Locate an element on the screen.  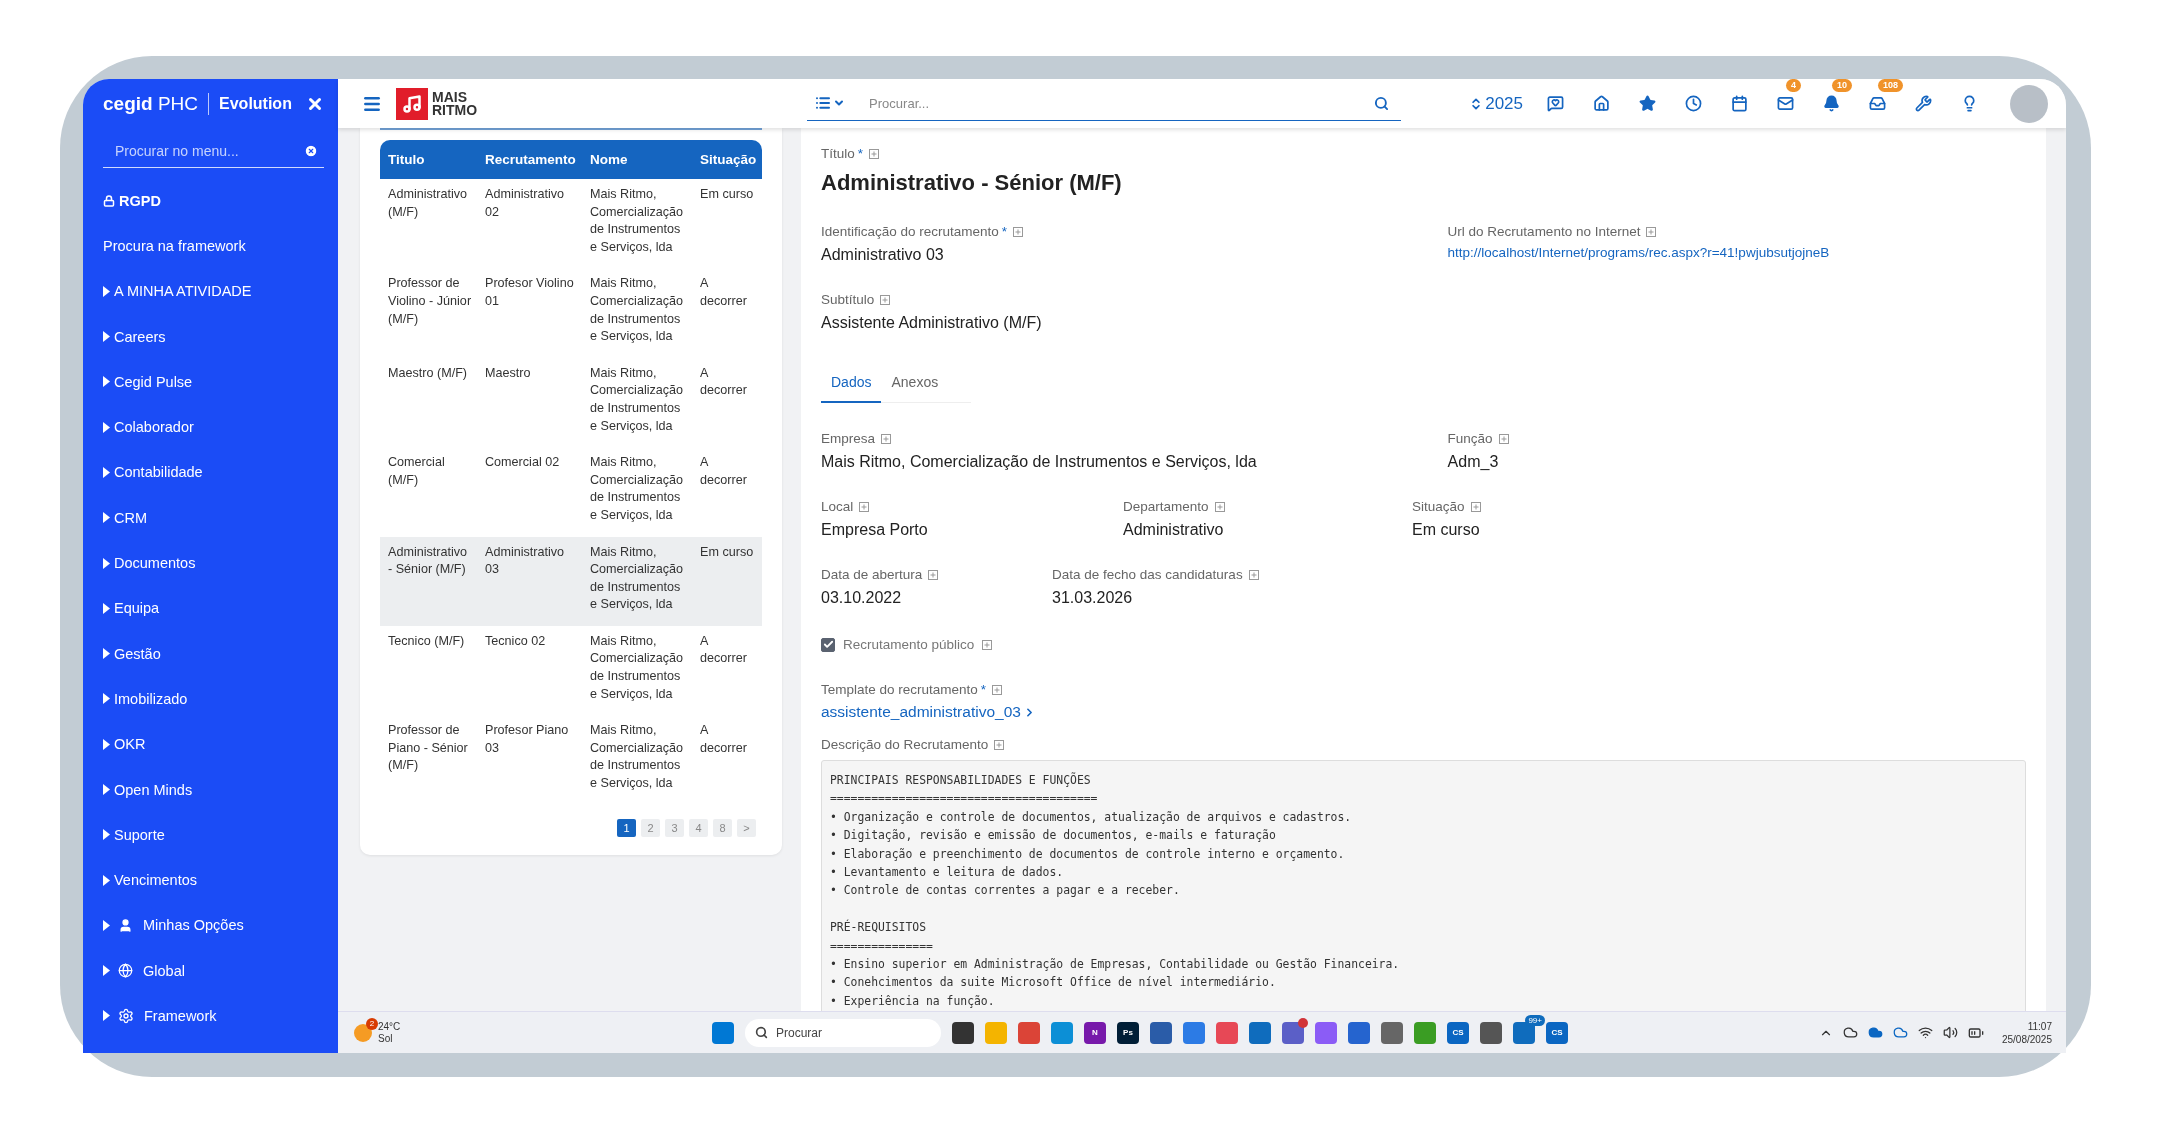
column-header: Nome is located at coordinates (637, 159).